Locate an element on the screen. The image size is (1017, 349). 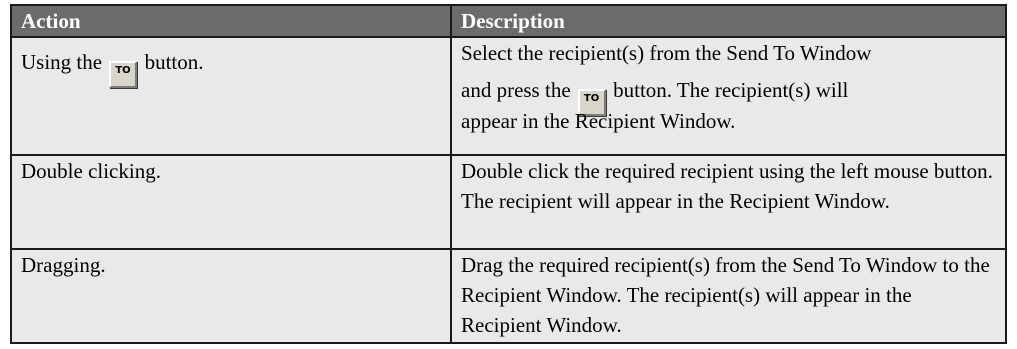
action-text-post: button. is located at coordinates (174, 62).